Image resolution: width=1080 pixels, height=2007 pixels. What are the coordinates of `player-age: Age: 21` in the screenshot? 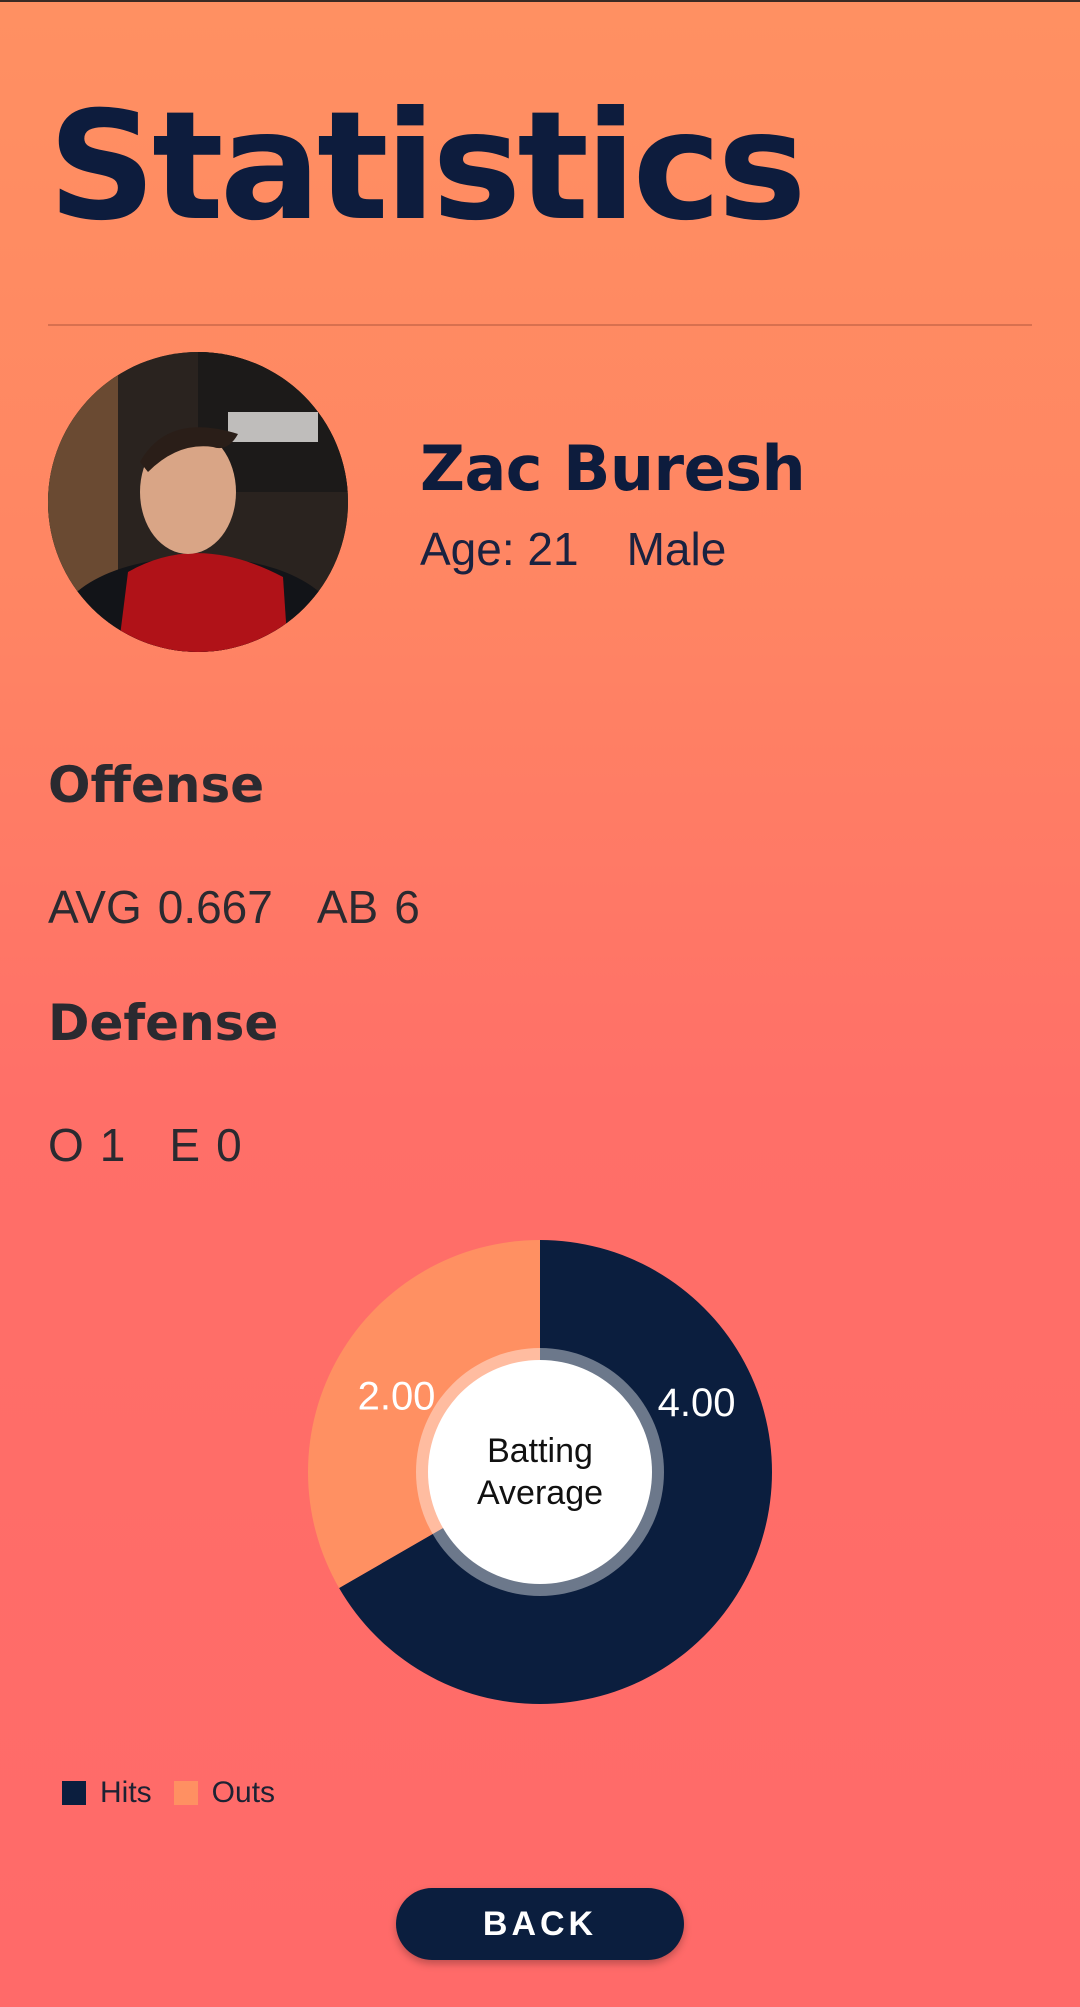 It's located at (499, 549).